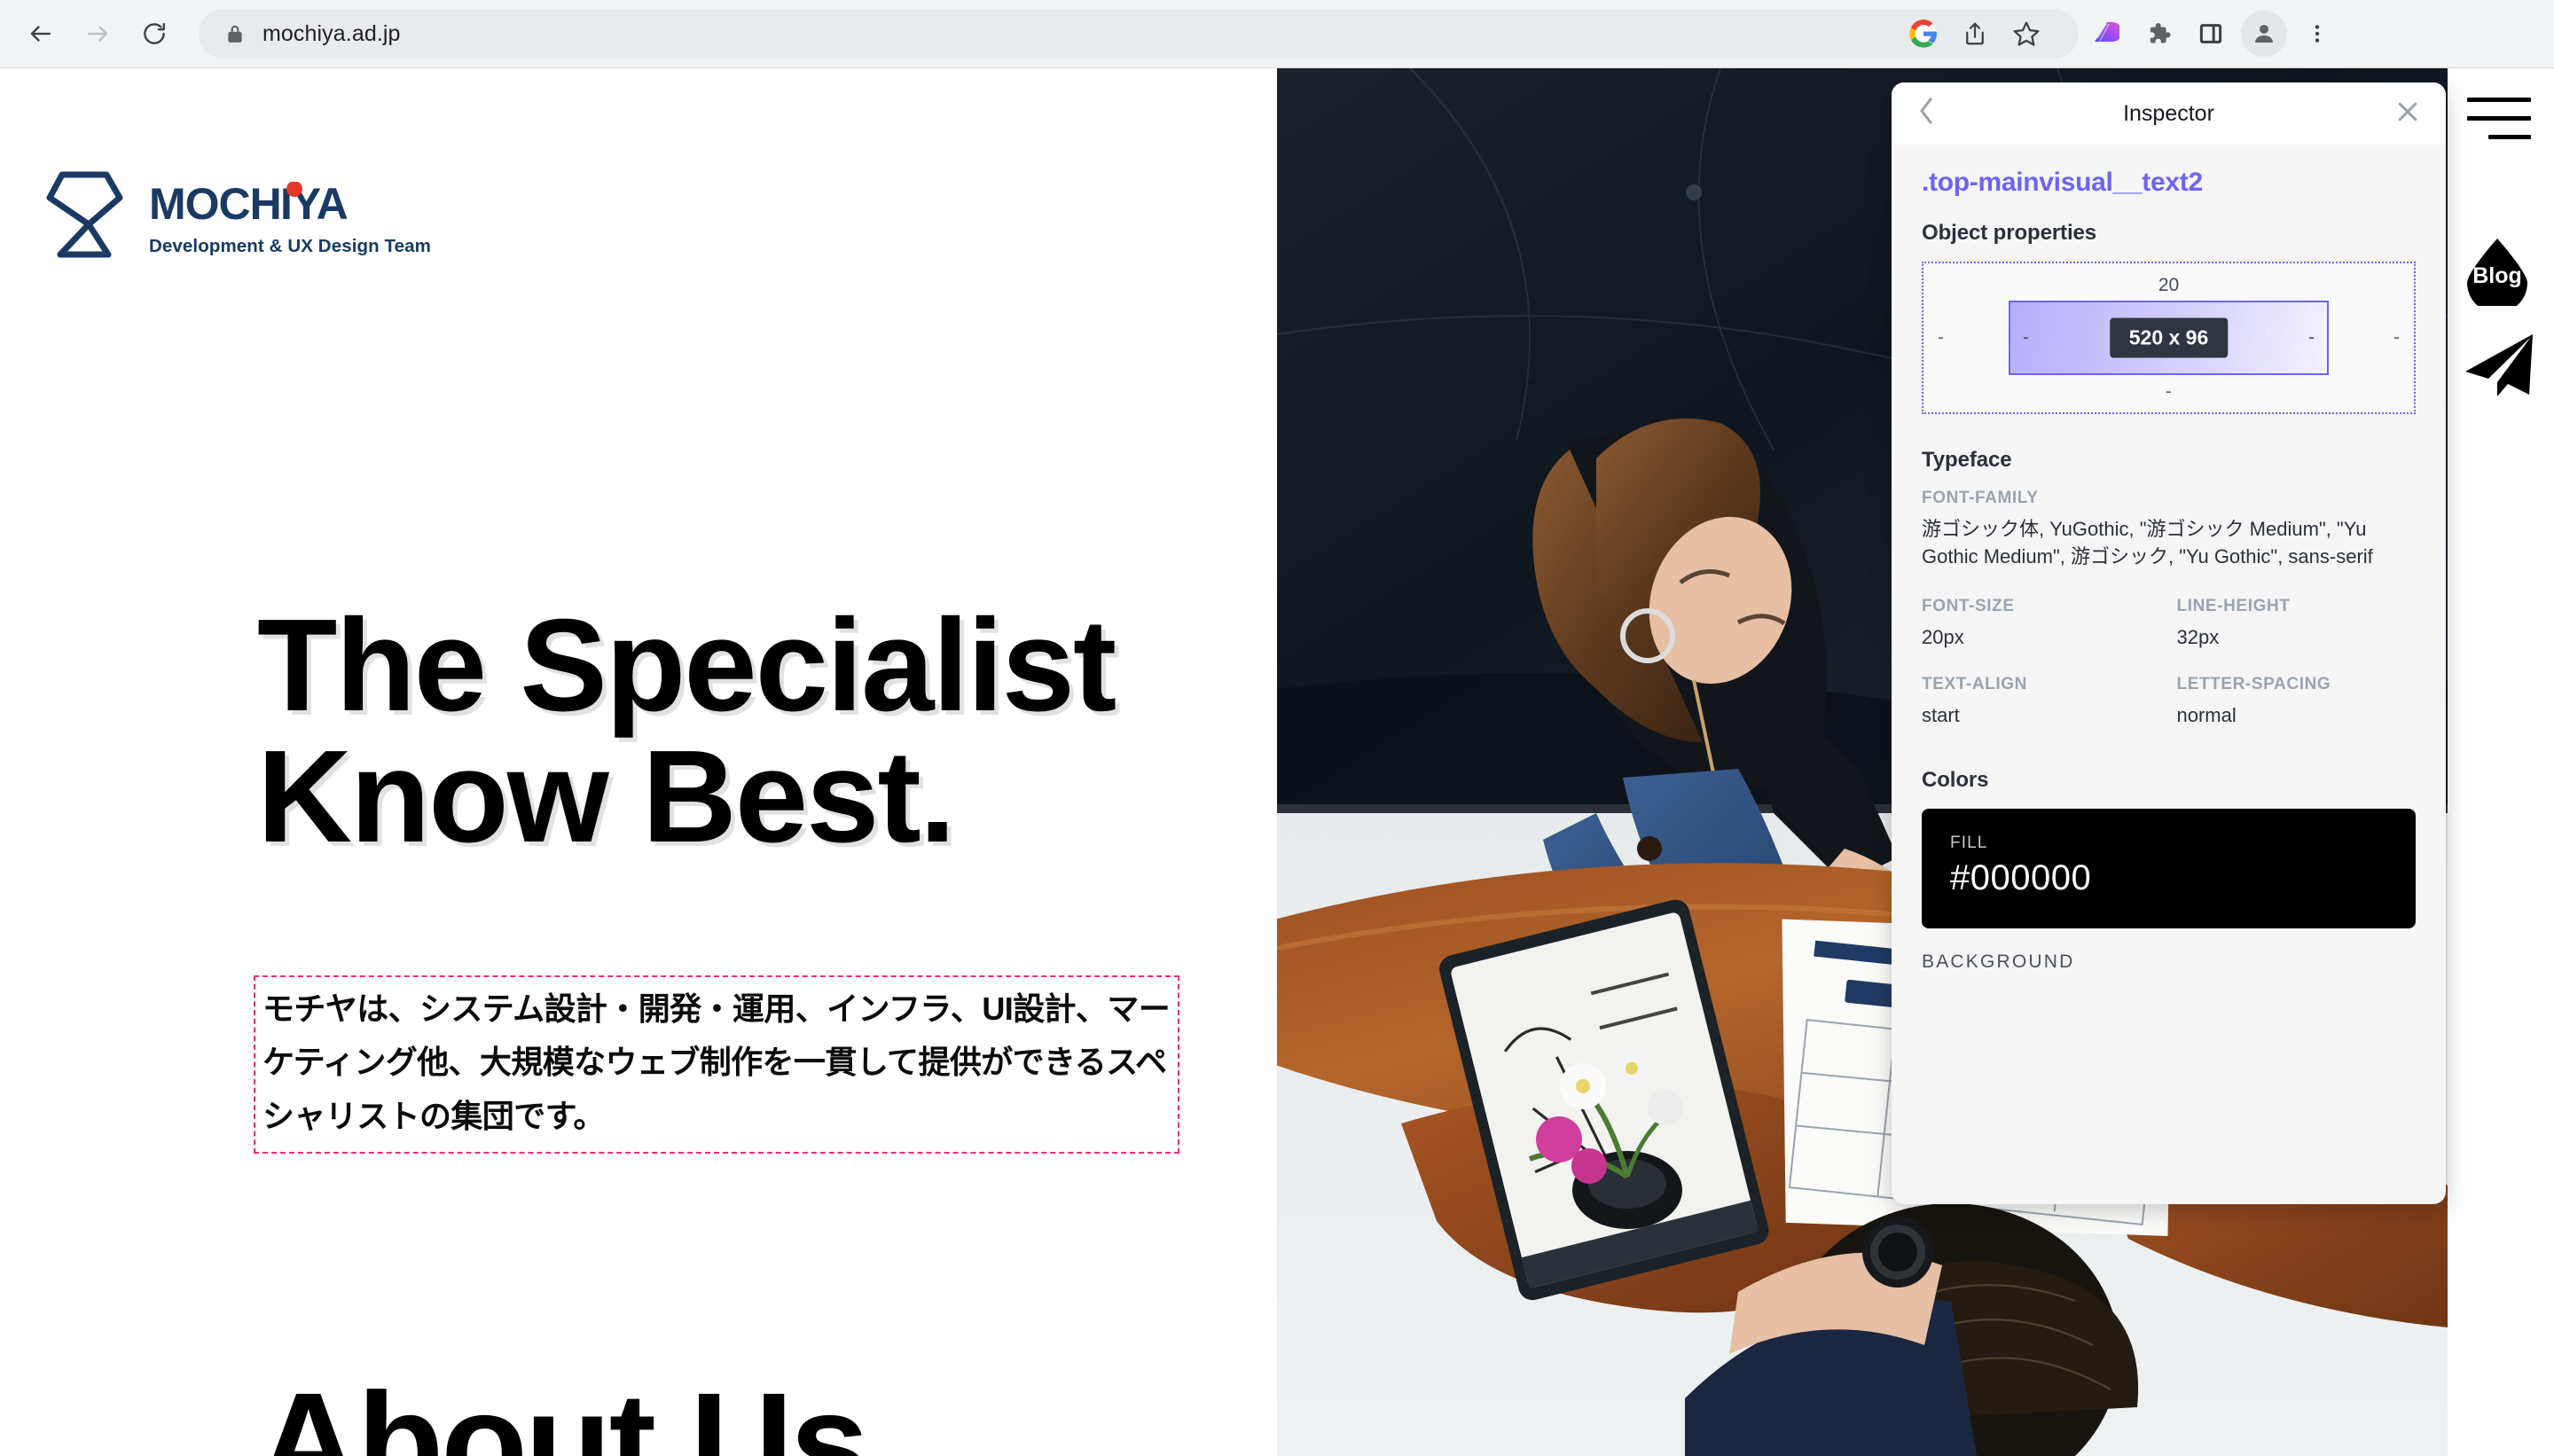  Describe the element at coordinates (1923, 33) in the screenshot. I see `google-lens-icon` at that location.